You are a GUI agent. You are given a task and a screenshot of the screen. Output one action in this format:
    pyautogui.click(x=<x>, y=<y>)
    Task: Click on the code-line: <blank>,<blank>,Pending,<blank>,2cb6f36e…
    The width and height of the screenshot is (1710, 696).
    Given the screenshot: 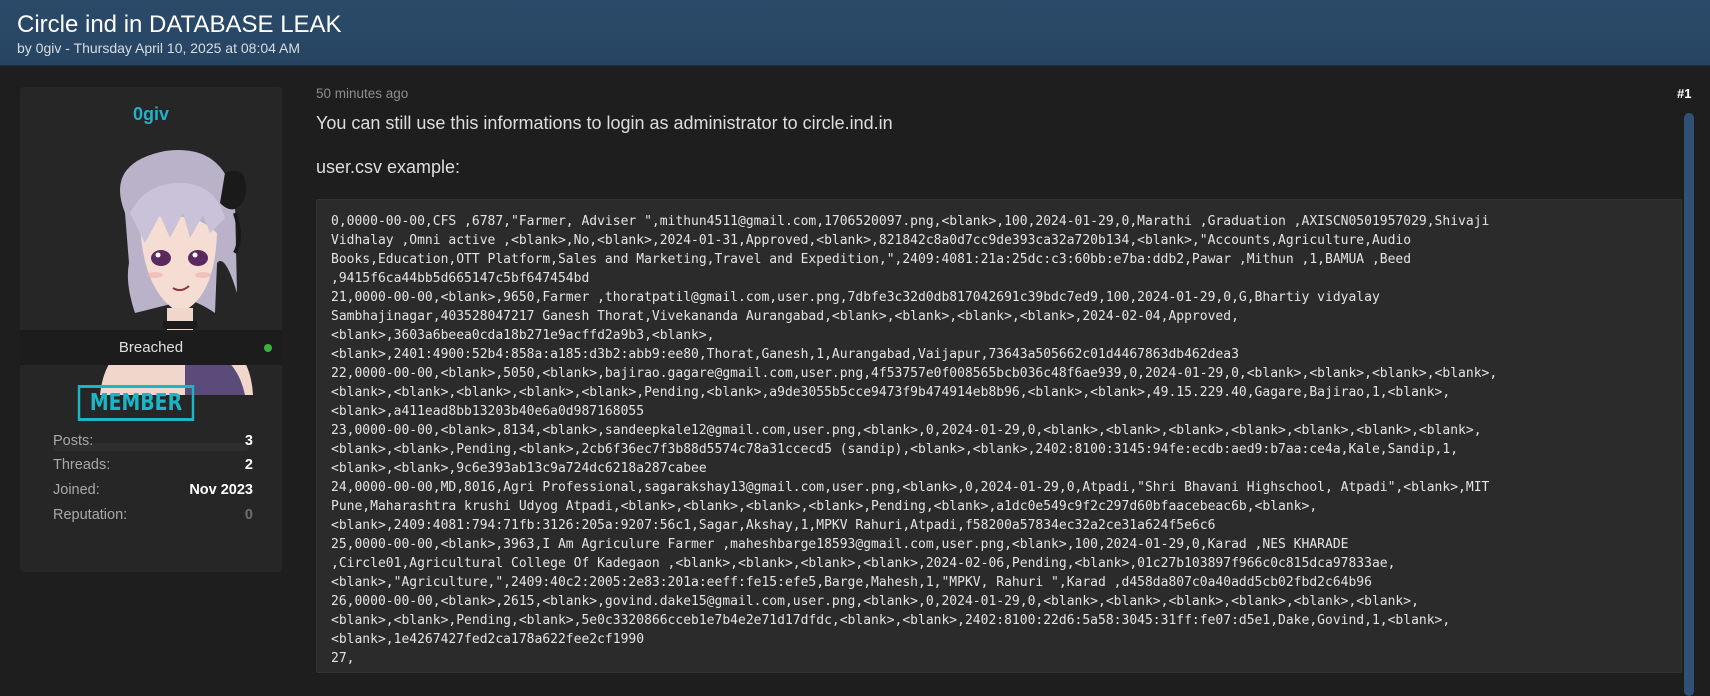 What is the action you would take?
    pyautogui.click(x=895, y=449)
    